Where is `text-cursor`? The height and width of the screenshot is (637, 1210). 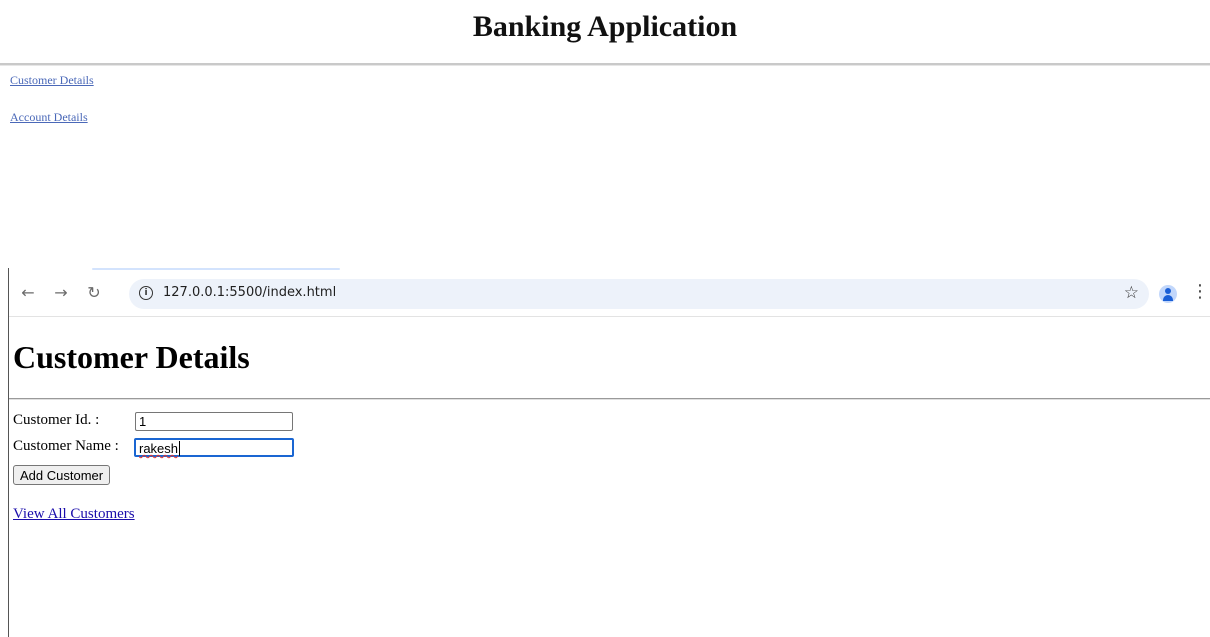
text-cursor is located at coordinates (180, 448).